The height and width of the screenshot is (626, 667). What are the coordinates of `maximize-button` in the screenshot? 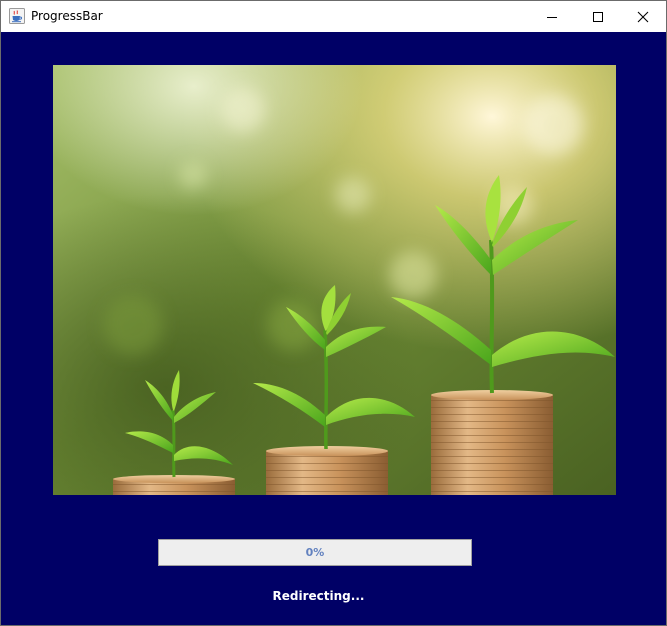 It's located at (598, 16).